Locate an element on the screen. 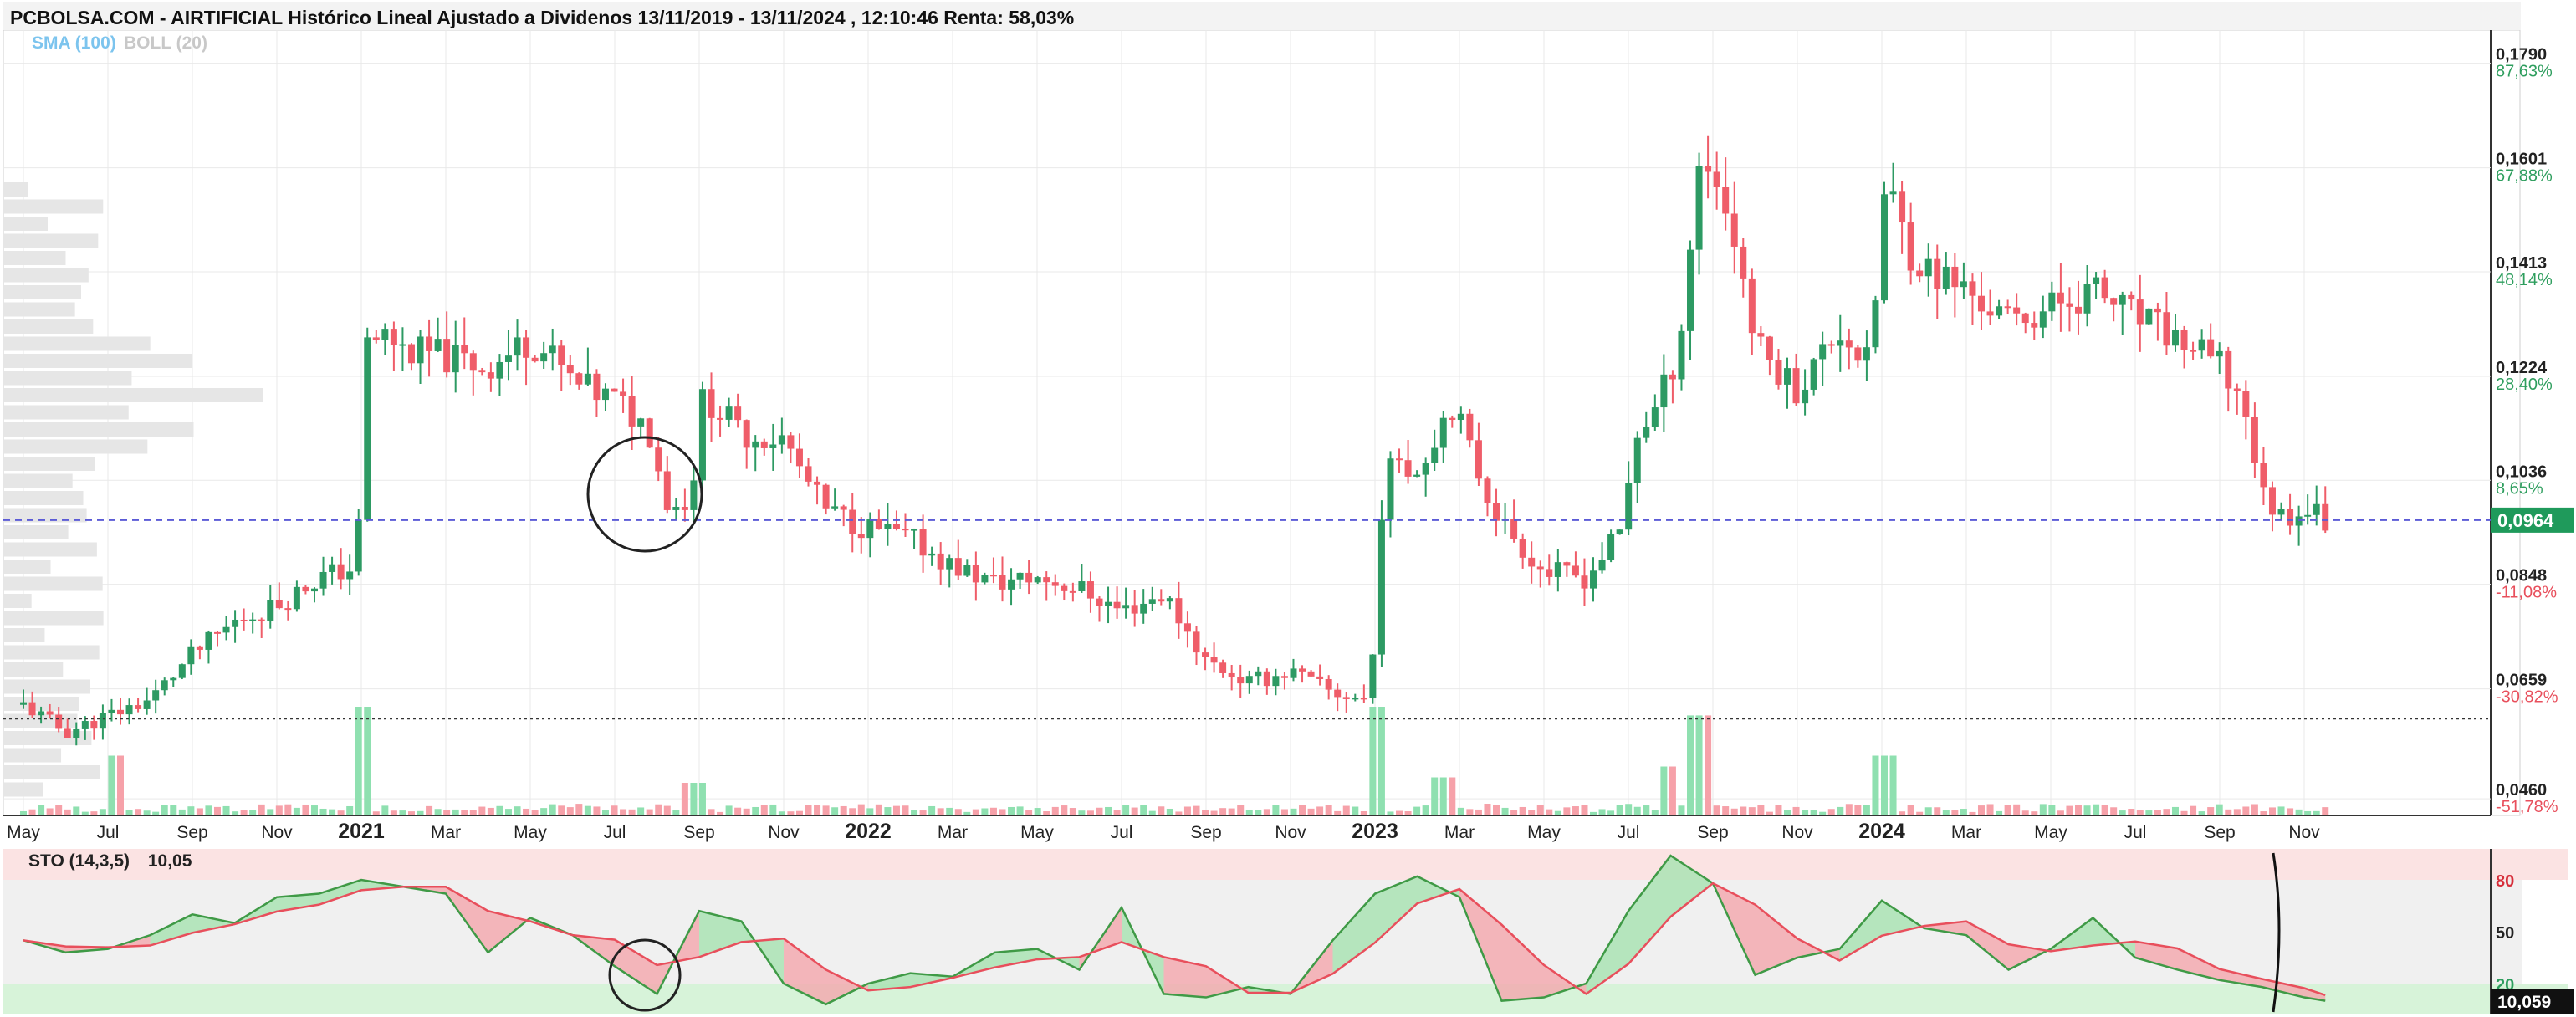  indicator-sma-label: SMA (100) is located at coordinates (74, 44).